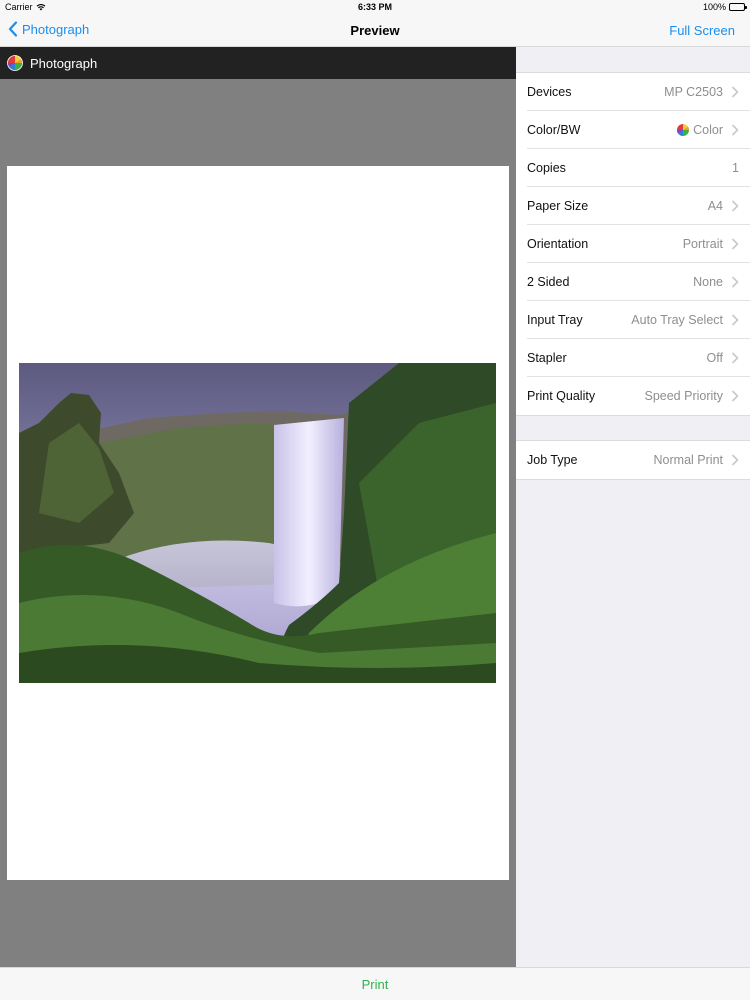 Image resolution: width=750 pixels, height=1000 pixels. What do you see at coordinates (548, 282) in the screenshot?
I see `setting-label: 2 Sided` at bounding box center [548, 282].